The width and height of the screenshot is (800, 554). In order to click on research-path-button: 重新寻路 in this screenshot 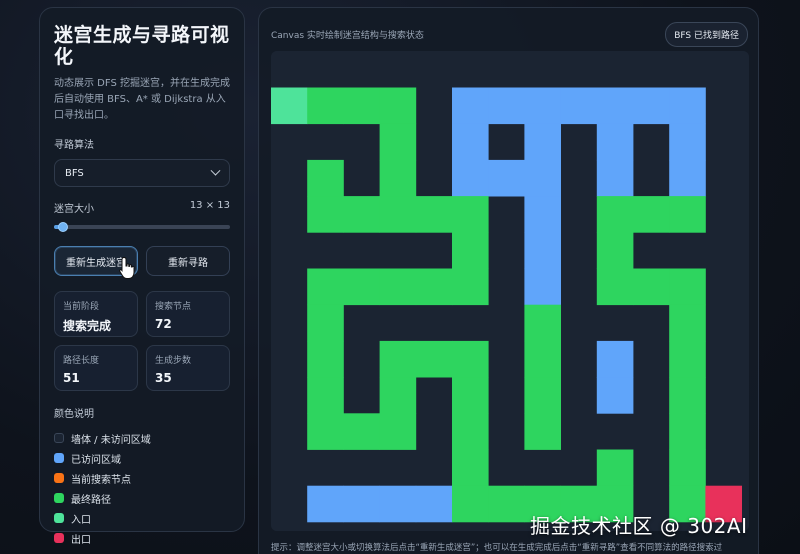, I will do `click(188, 261)`.